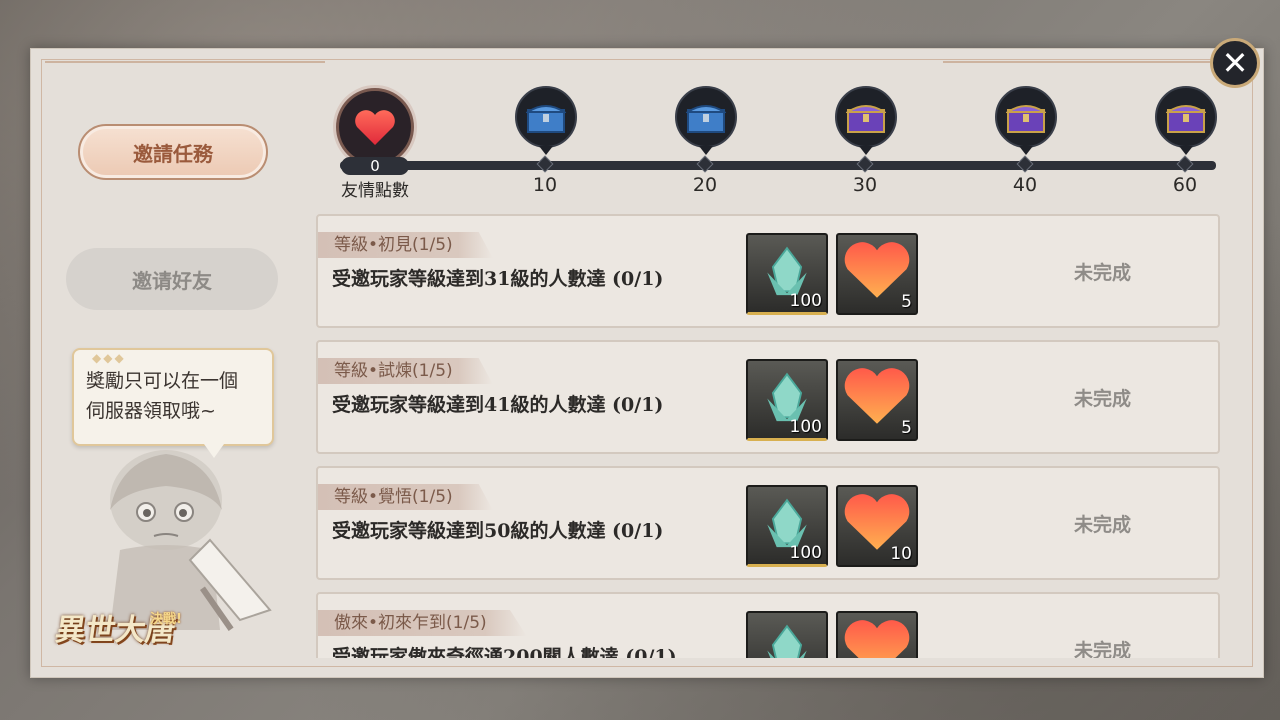  What do you see at coordinates (151, 411) in the screenshot?
I see `hint-text-line2: 伺服器領取哦~` at bounding box center [151, 411].